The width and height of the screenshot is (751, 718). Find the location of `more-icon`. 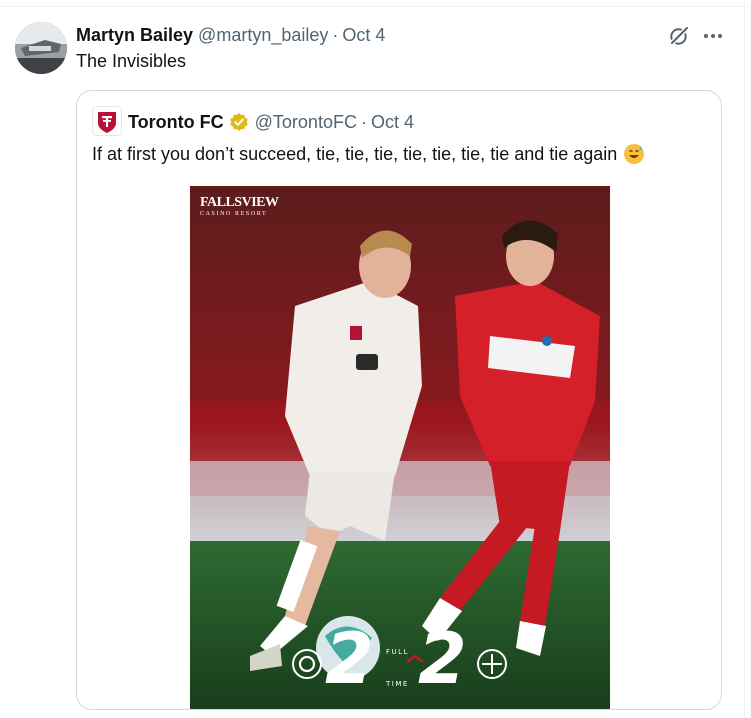

more-icon is located at coordinates (713, 36).